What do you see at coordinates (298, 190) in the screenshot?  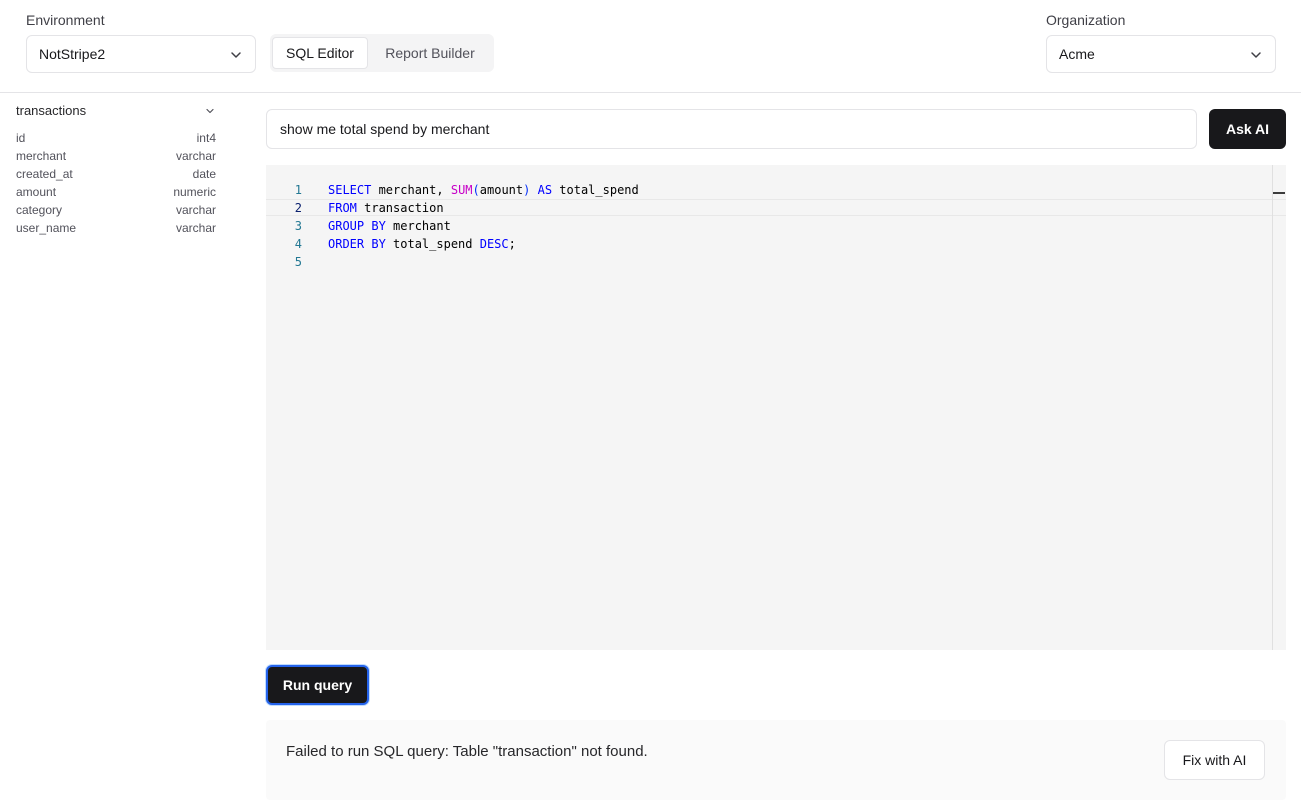 I see `line-number: 1` at bounding box center [298, 190].